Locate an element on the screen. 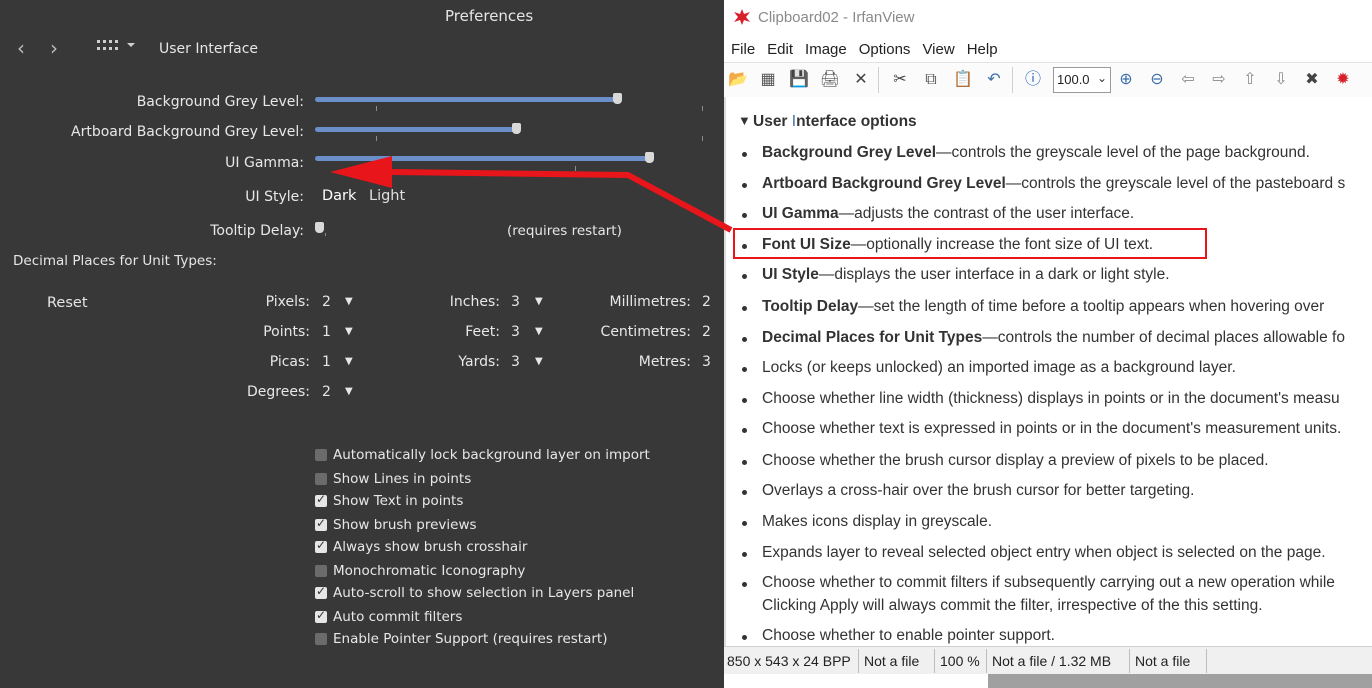 This screenshot has height=688, width=1372. delete-icon: ✕ is located at coordinates (861, 80).